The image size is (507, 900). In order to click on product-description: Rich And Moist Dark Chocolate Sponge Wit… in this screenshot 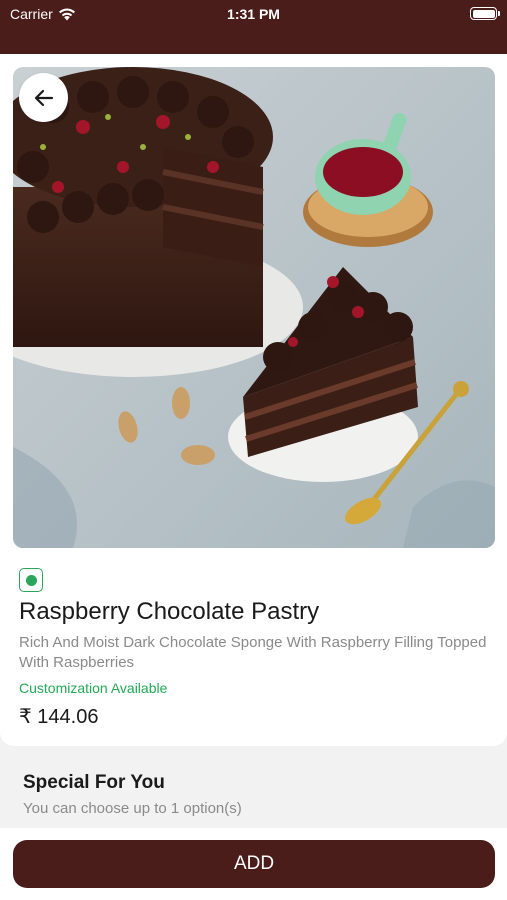, I will do `click(253, 652)`.